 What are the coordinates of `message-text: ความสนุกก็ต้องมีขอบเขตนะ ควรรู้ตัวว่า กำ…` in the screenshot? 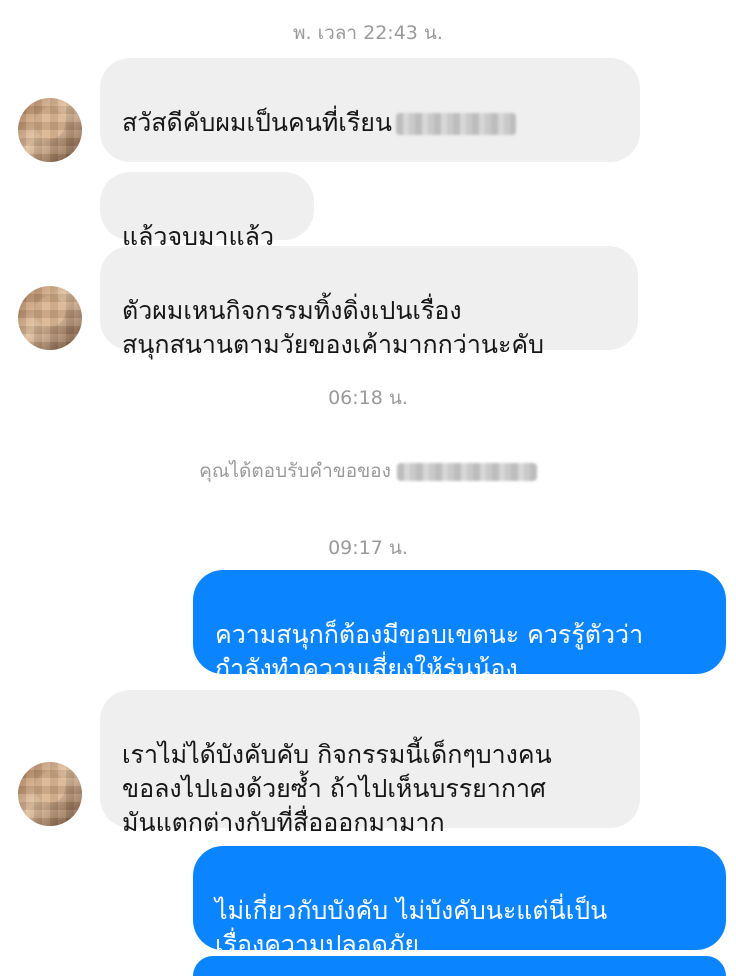 It's located at (429, 651).